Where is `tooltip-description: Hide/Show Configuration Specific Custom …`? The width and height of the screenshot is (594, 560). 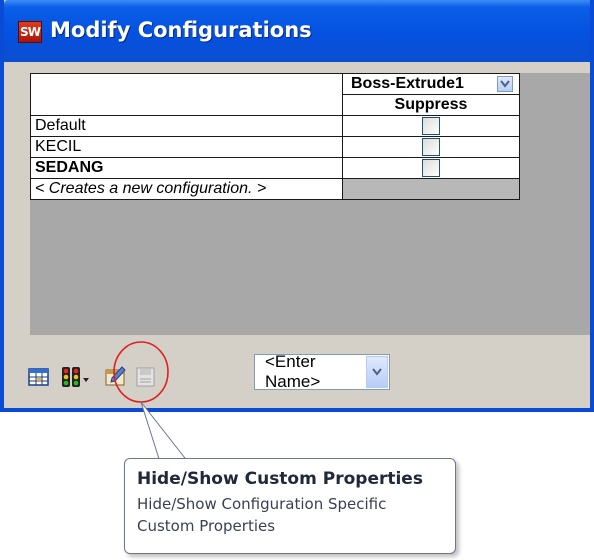
tooltip-description: Hide/Show Configuration Specific Custom … is located at coordinates (290, 515).